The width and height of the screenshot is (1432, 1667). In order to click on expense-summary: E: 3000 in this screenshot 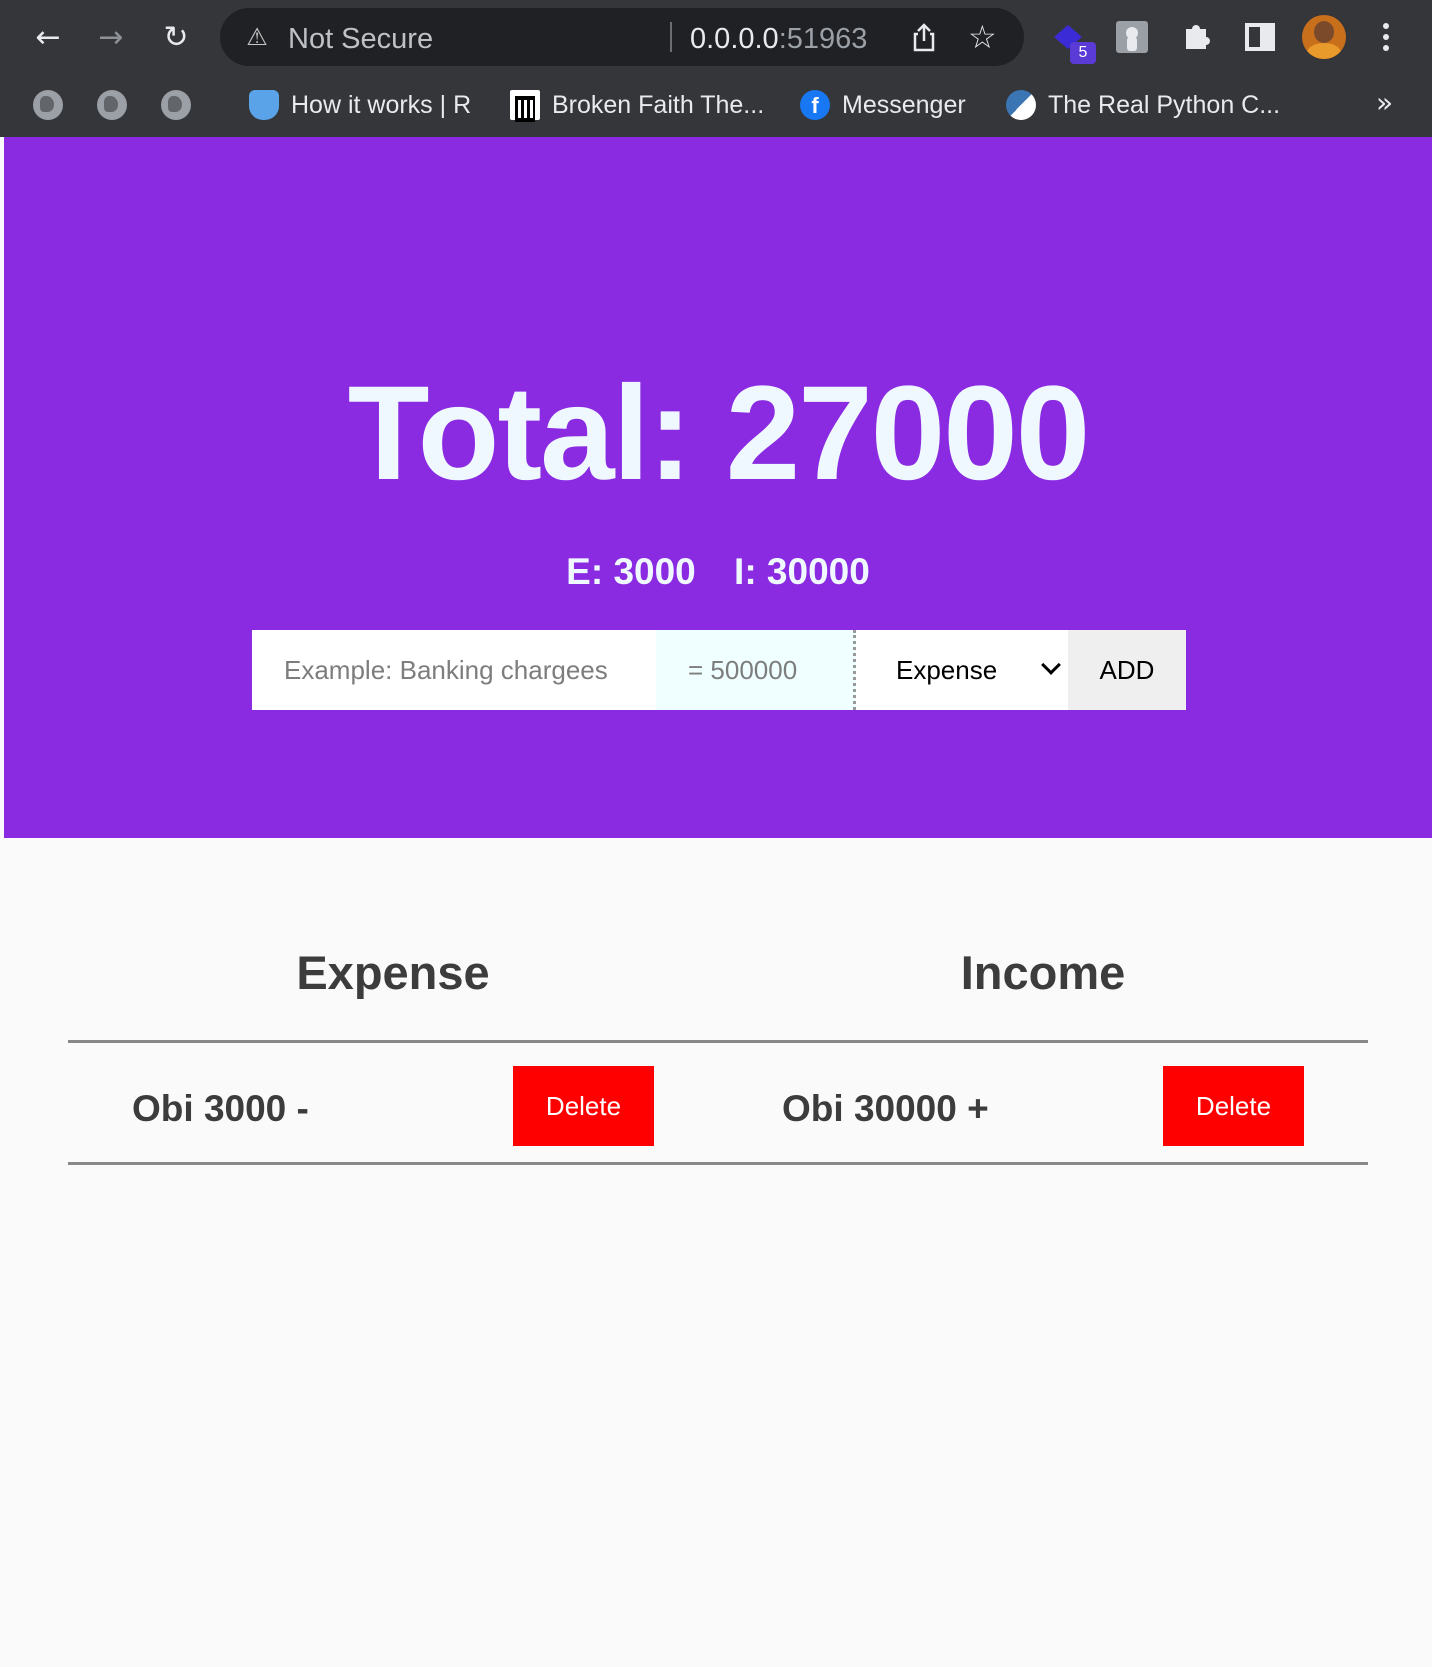, I will do `click(631, 571)`.